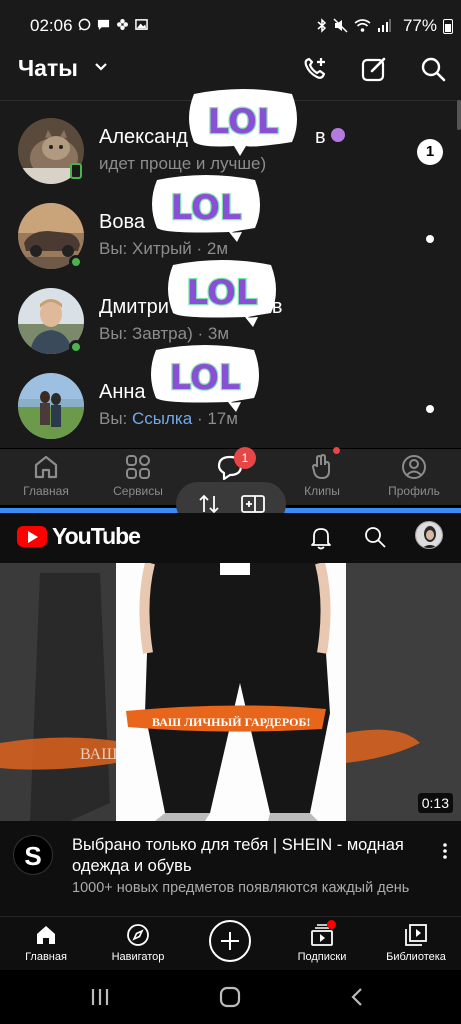 The width and height of the screenshot is (461, 1024). I want to click on unread-badge: 1, so click(430, 152).